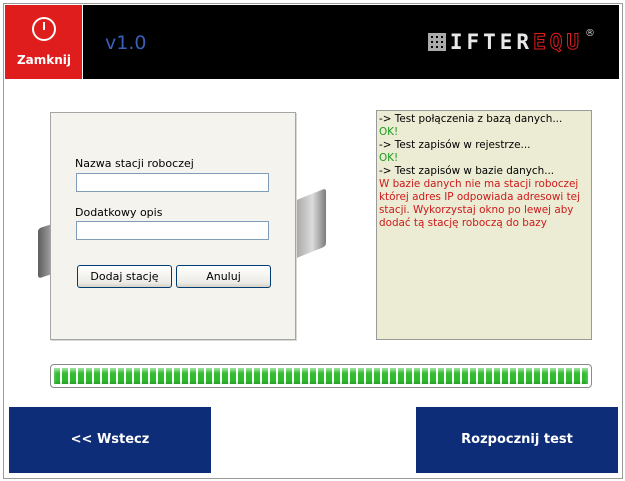  What do you see at coordinates (491, 42) in the screenshot?
I see `logo-text-ifter: IFTER` at bounding box center [491, 42].